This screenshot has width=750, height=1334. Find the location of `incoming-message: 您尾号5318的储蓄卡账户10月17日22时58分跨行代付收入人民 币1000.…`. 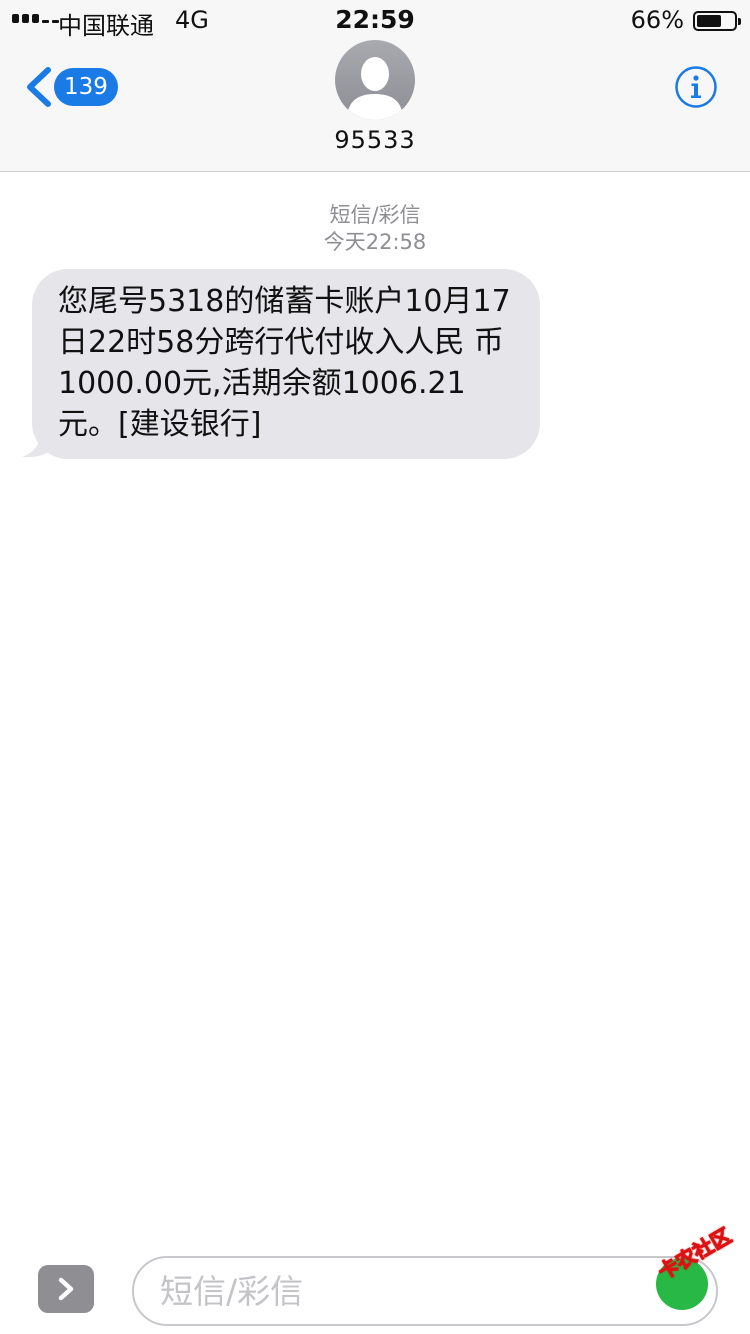

incoming-message: 您尾号5318的储蓄卡账户10月17日22时58分跨行代付收入人民 币1000.… is located at coordinates (280, 364).